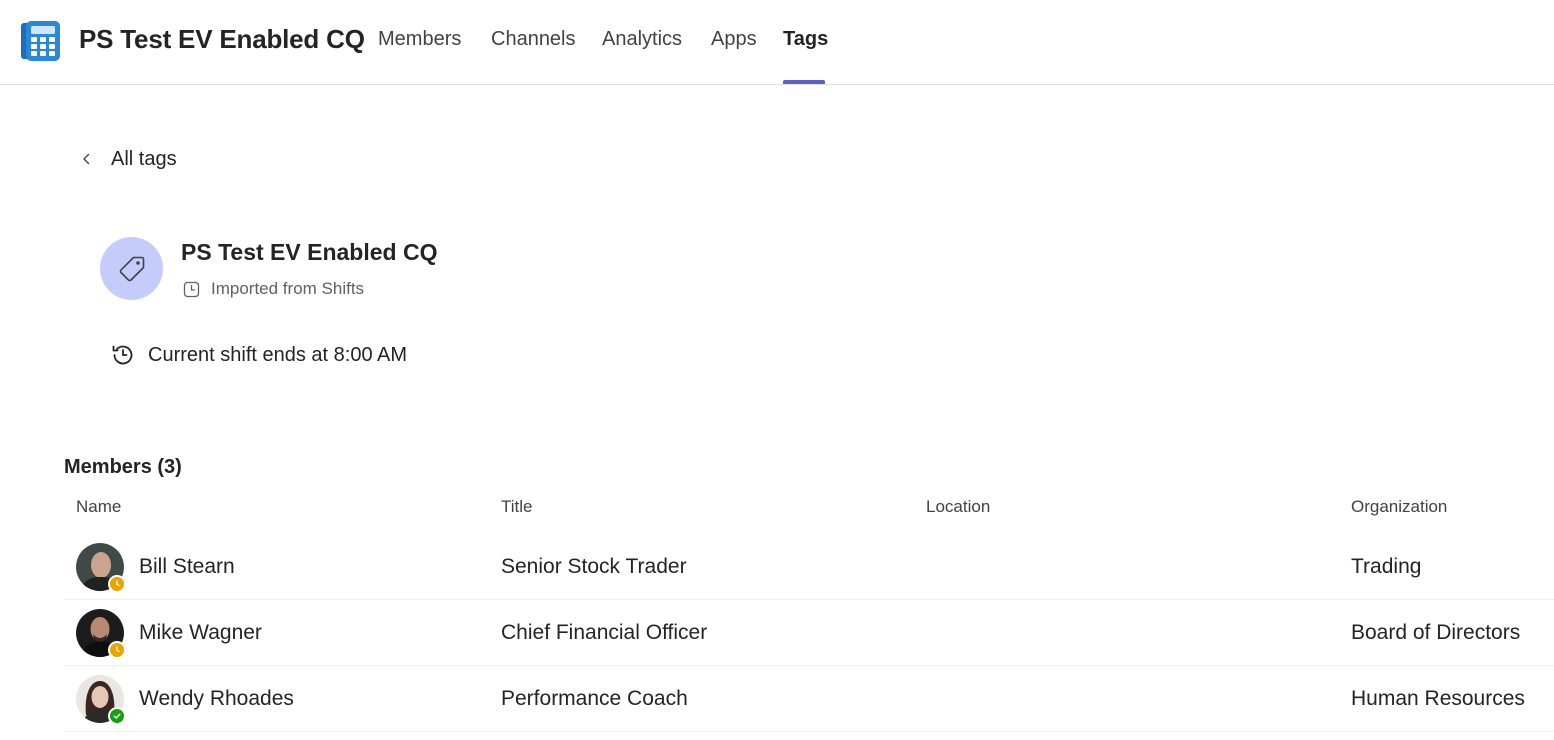 This screenshot has width=1554, height=740. Describe the element at coordinates (809, 567) in the screenshot. I see `table-row: Bill Stearn Senior Stock Trader Trading` at that location.